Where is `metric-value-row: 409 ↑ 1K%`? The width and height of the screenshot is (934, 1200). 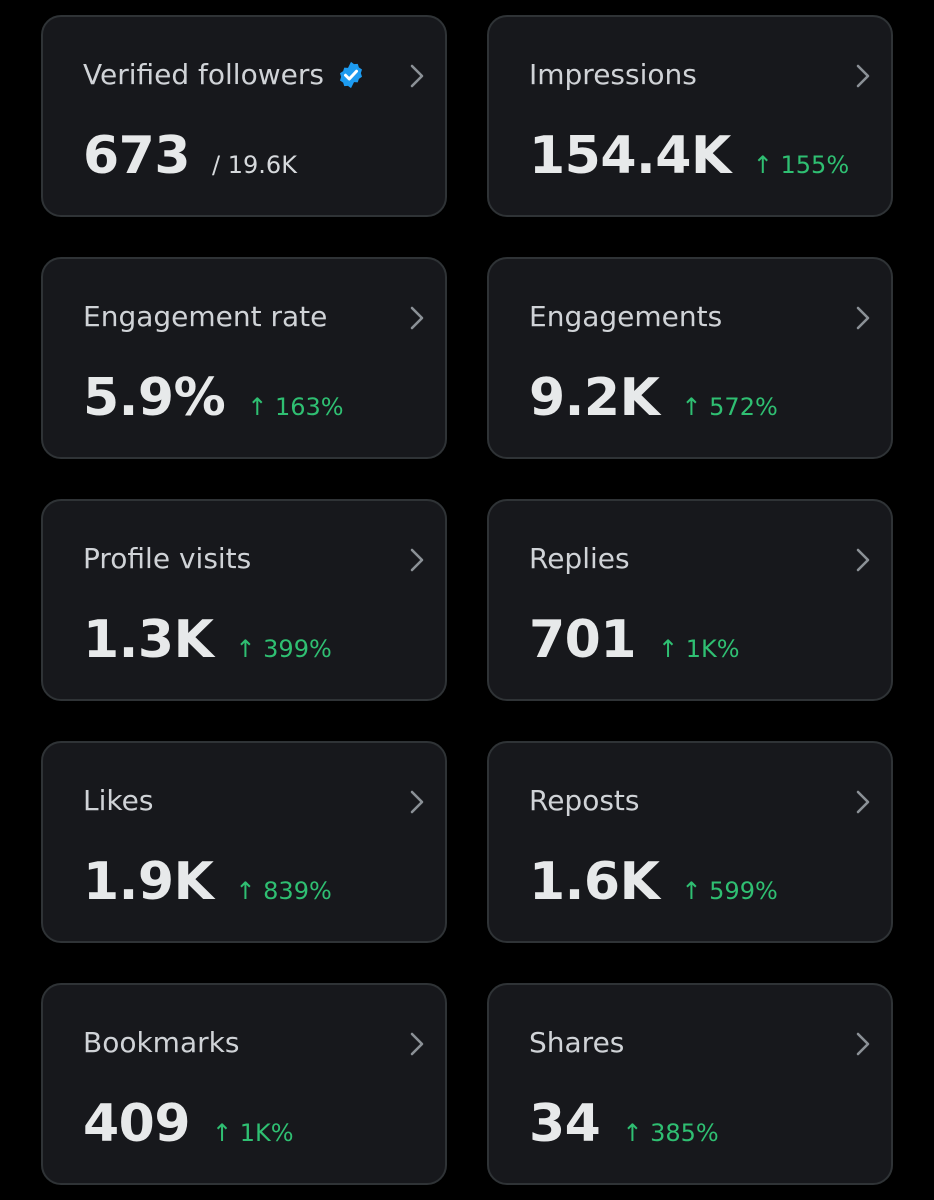
metric-value-row: 409 ↑ 1K% is located at coordinates (188, 1124).